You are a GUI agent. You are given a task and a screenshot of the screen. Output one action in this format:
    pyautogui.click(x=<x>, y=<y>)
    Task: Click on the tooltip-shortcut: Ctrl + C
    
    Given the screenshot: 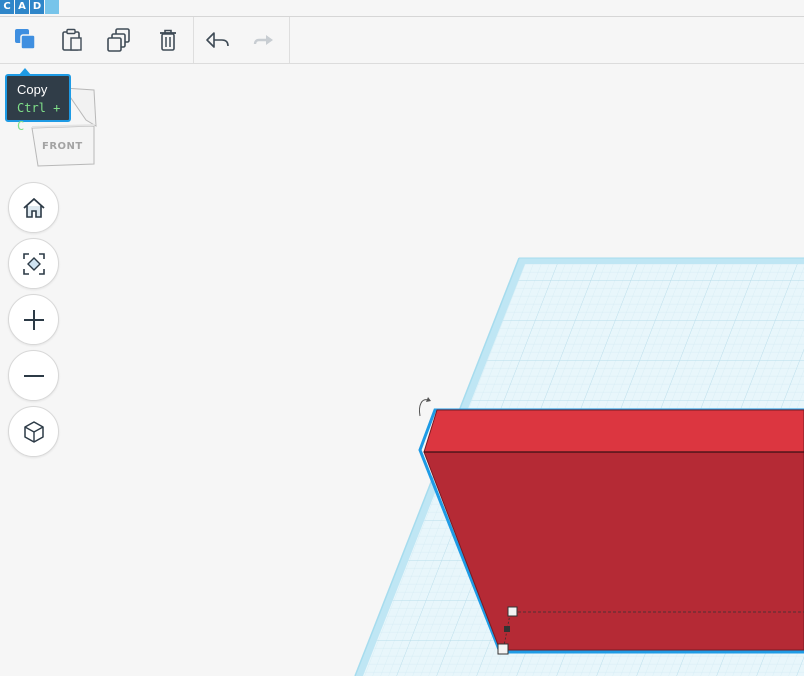 What is the action you would take?
    pyautogui.click(x=39, y=117)
    